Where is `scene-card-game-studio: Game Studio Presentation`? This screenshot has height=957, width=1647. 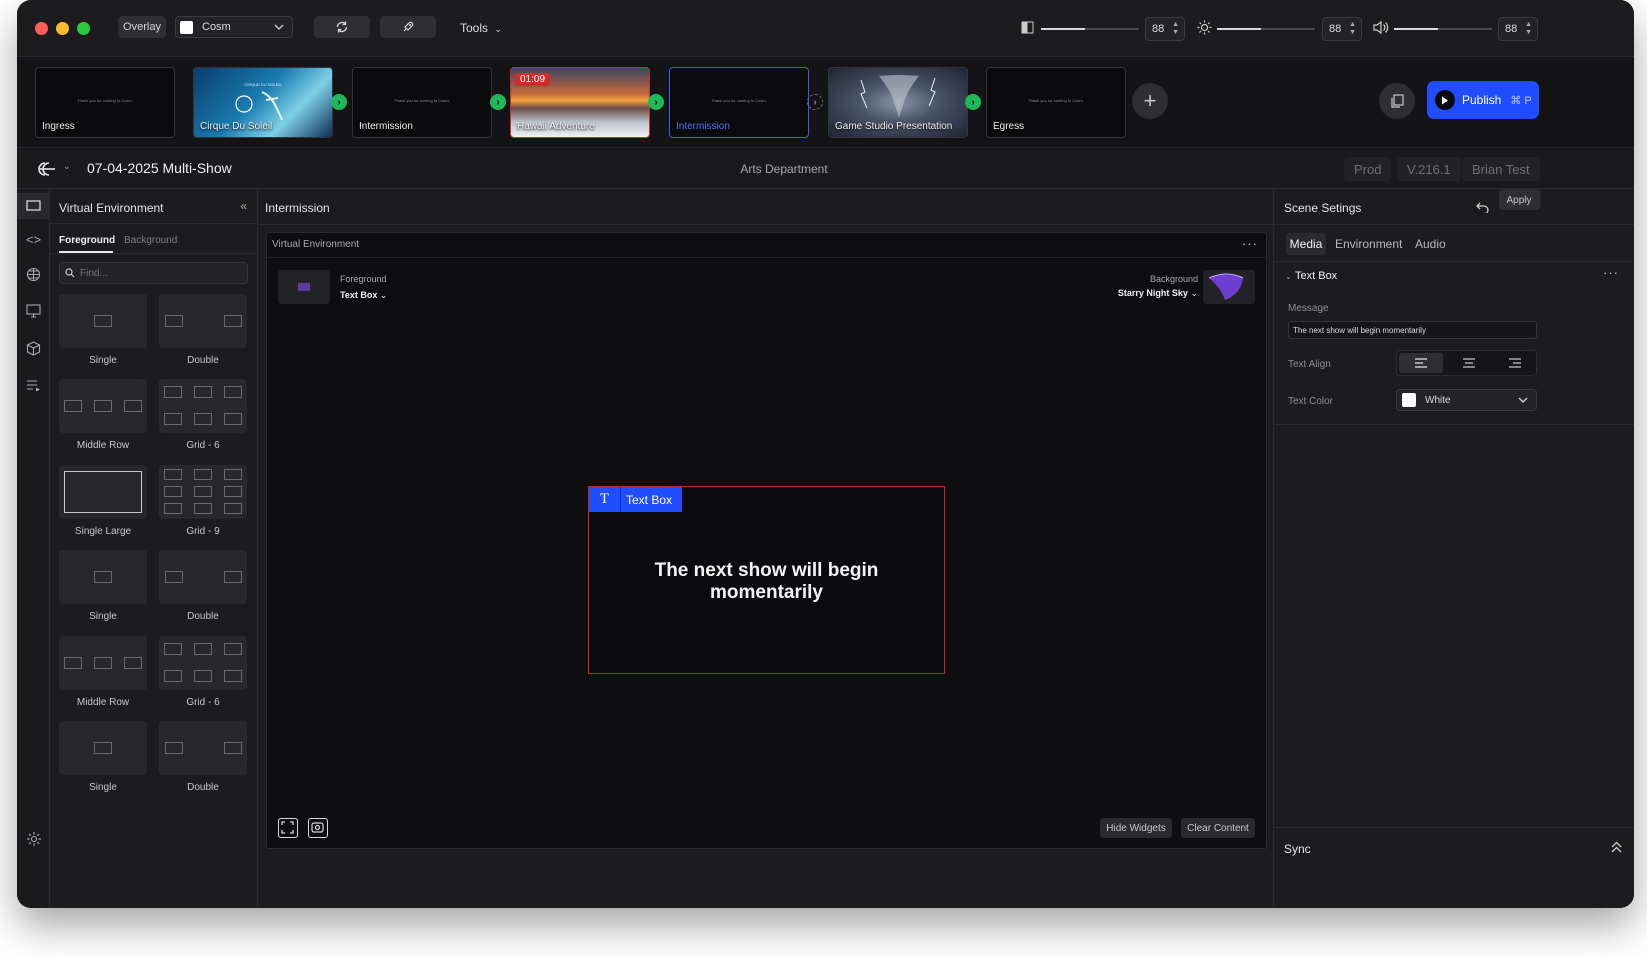 scene-card-game-studio: Game Studio Presentation is located at coordinates (898, 102).